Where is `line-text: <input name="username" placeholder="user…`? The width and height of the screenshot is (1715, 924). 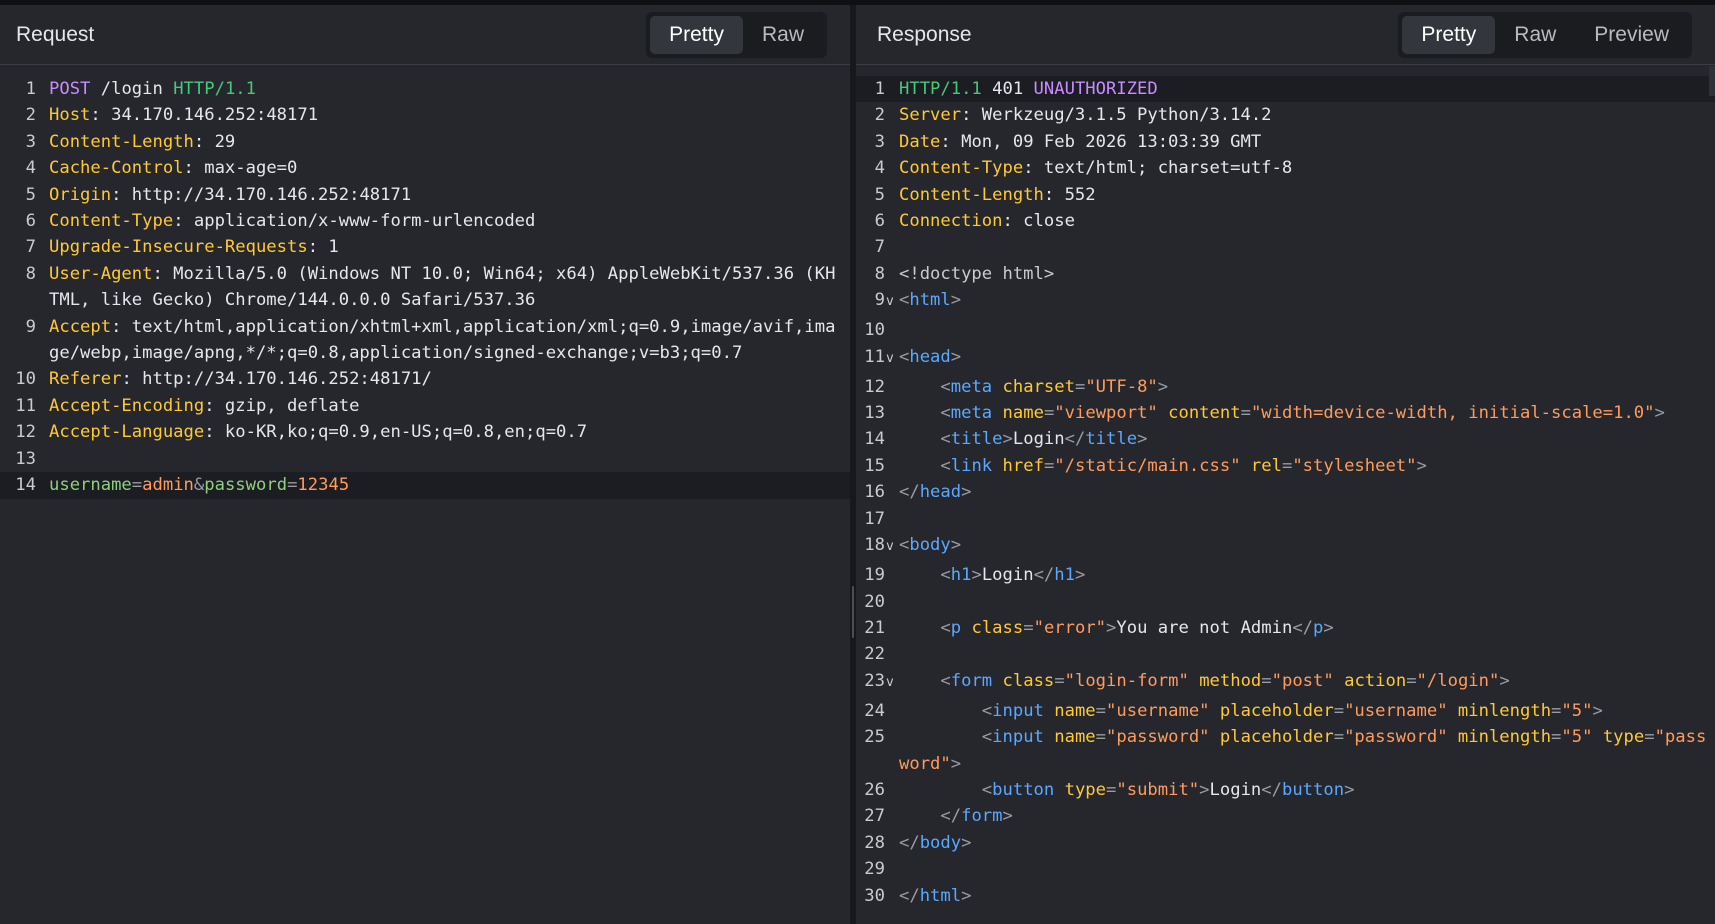 line-text: <input name="username" placeholder="user… is located at coordinates (1307, 711).